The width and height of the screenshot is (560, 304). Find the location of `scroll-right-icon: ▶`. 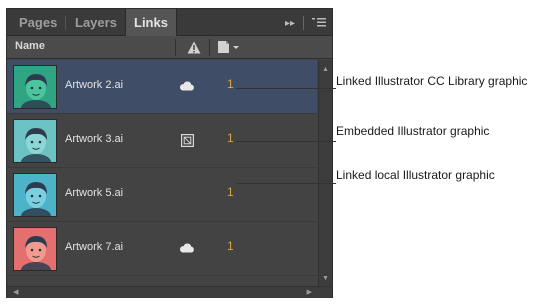

scroll-right-icon: ▶ is located at coordinates (309, 292).